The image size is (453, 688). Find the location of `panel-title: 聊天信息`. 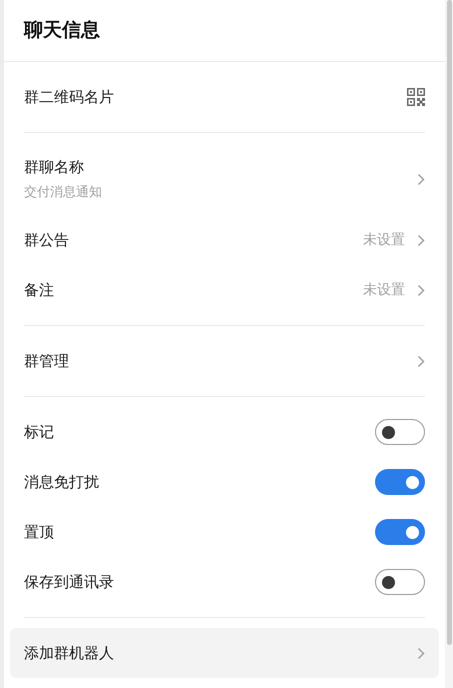

panel-title: 聊天信息 is located at coordinates (62, 31).